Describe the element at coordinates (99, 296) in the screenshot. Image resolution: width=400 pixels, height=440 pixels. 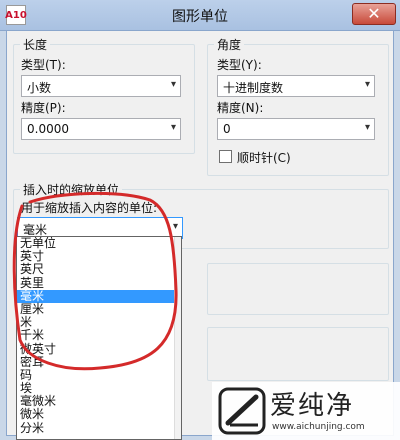
I see `dropdown-option: 毫米` at that location.